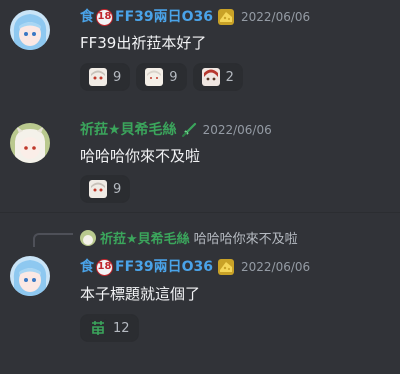 The height and width of the screenshot is (374, 400). I want to click on message-text: 哈哈哈你來不及啦, so click(140, 156).